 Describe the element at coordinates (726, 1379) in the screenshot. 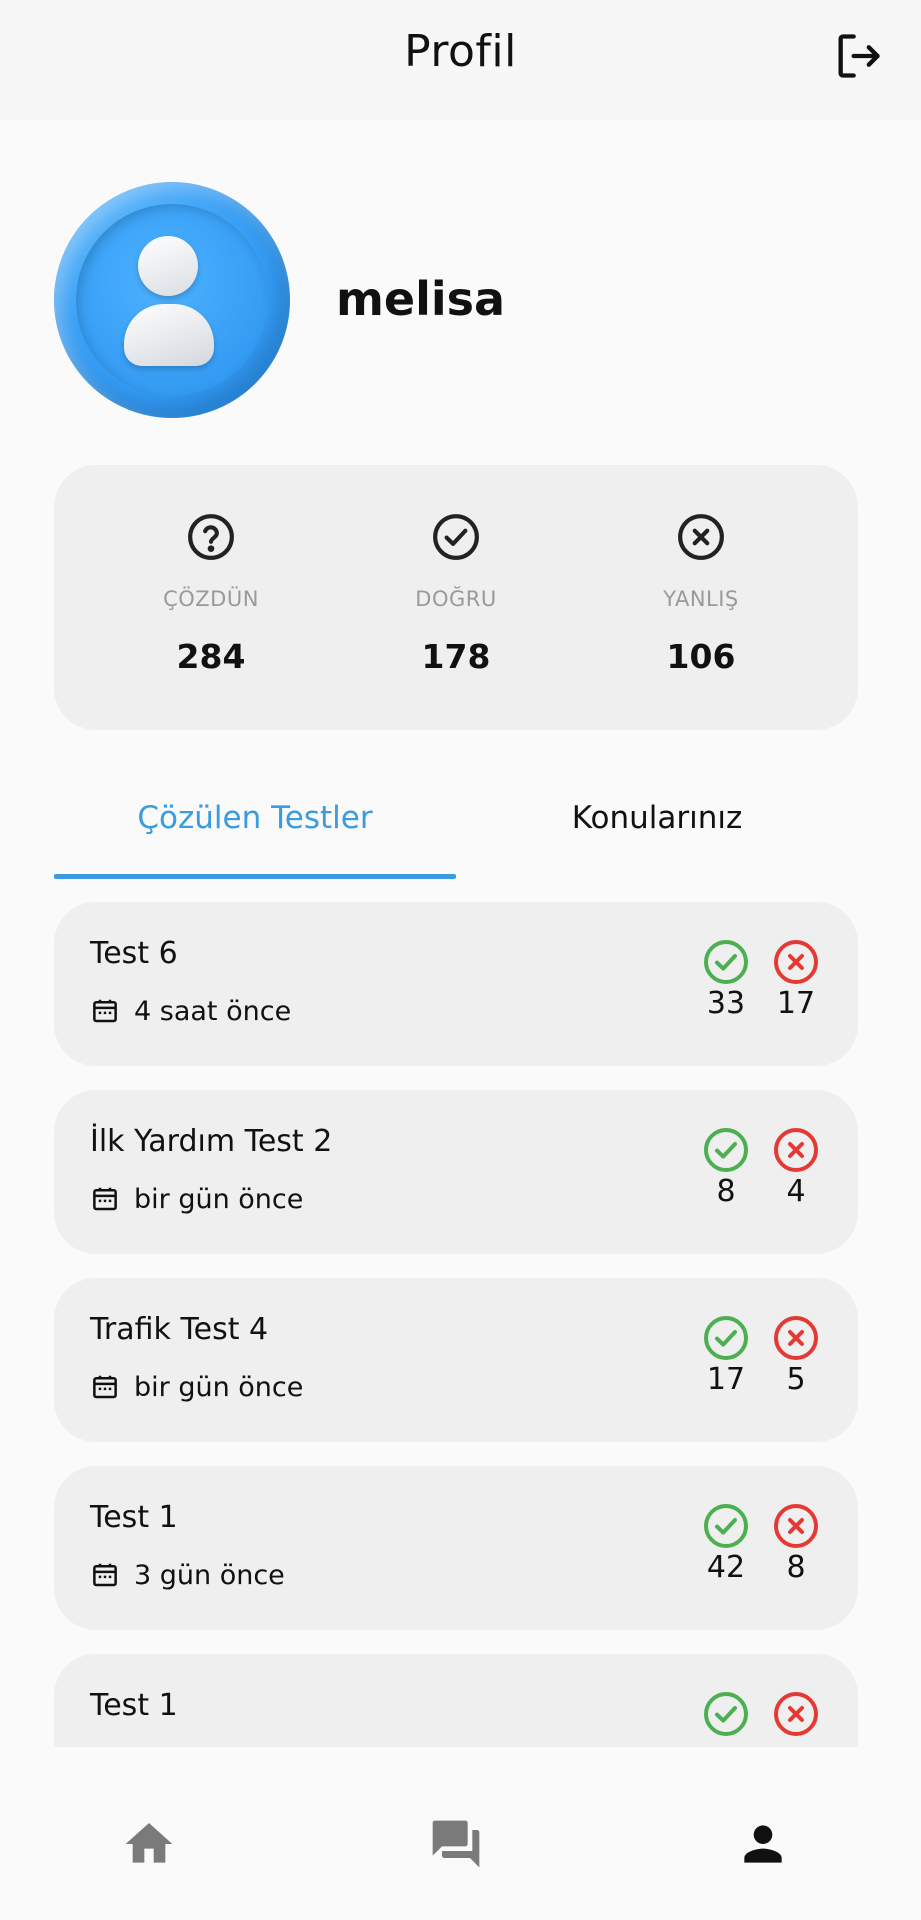

I see `correct-count: 17` at that location.